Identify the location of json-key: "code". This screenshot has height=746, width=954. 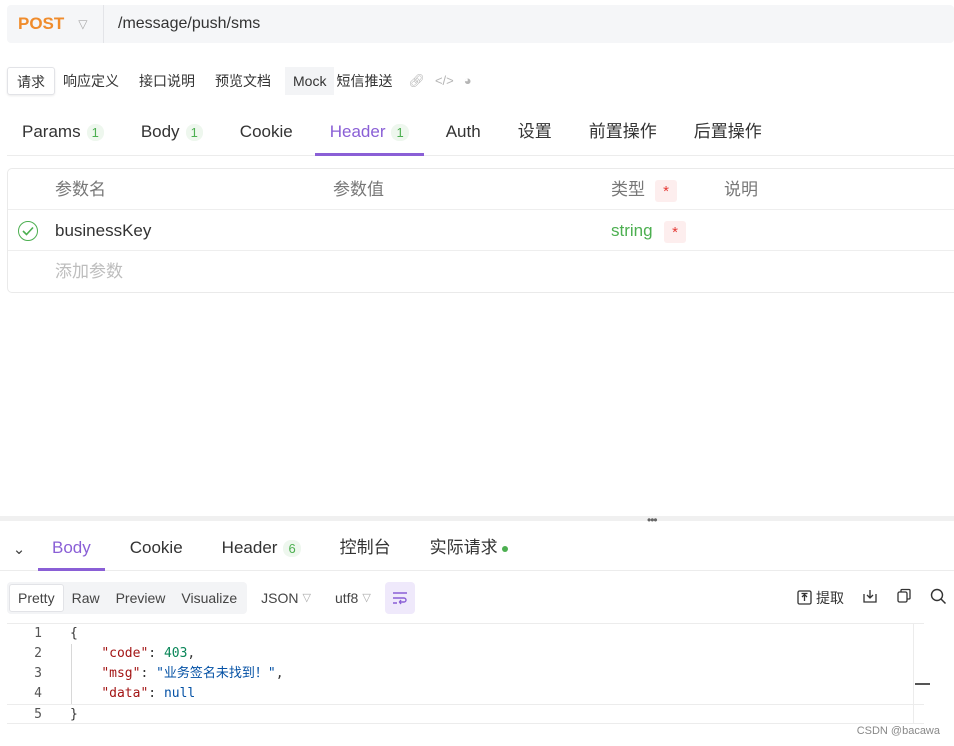
(125, 653).